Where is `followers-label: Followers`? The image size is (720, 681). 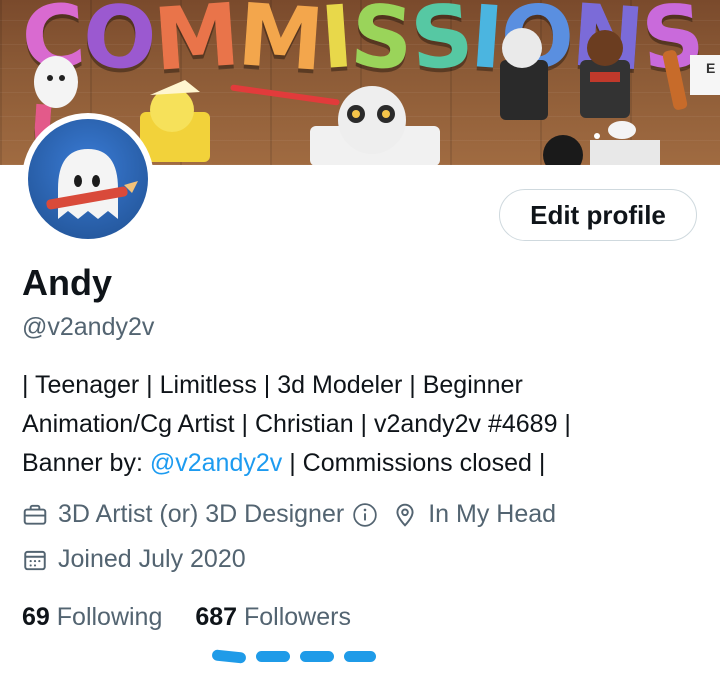 followers-label: Followers is located at coordinates (297, 617).